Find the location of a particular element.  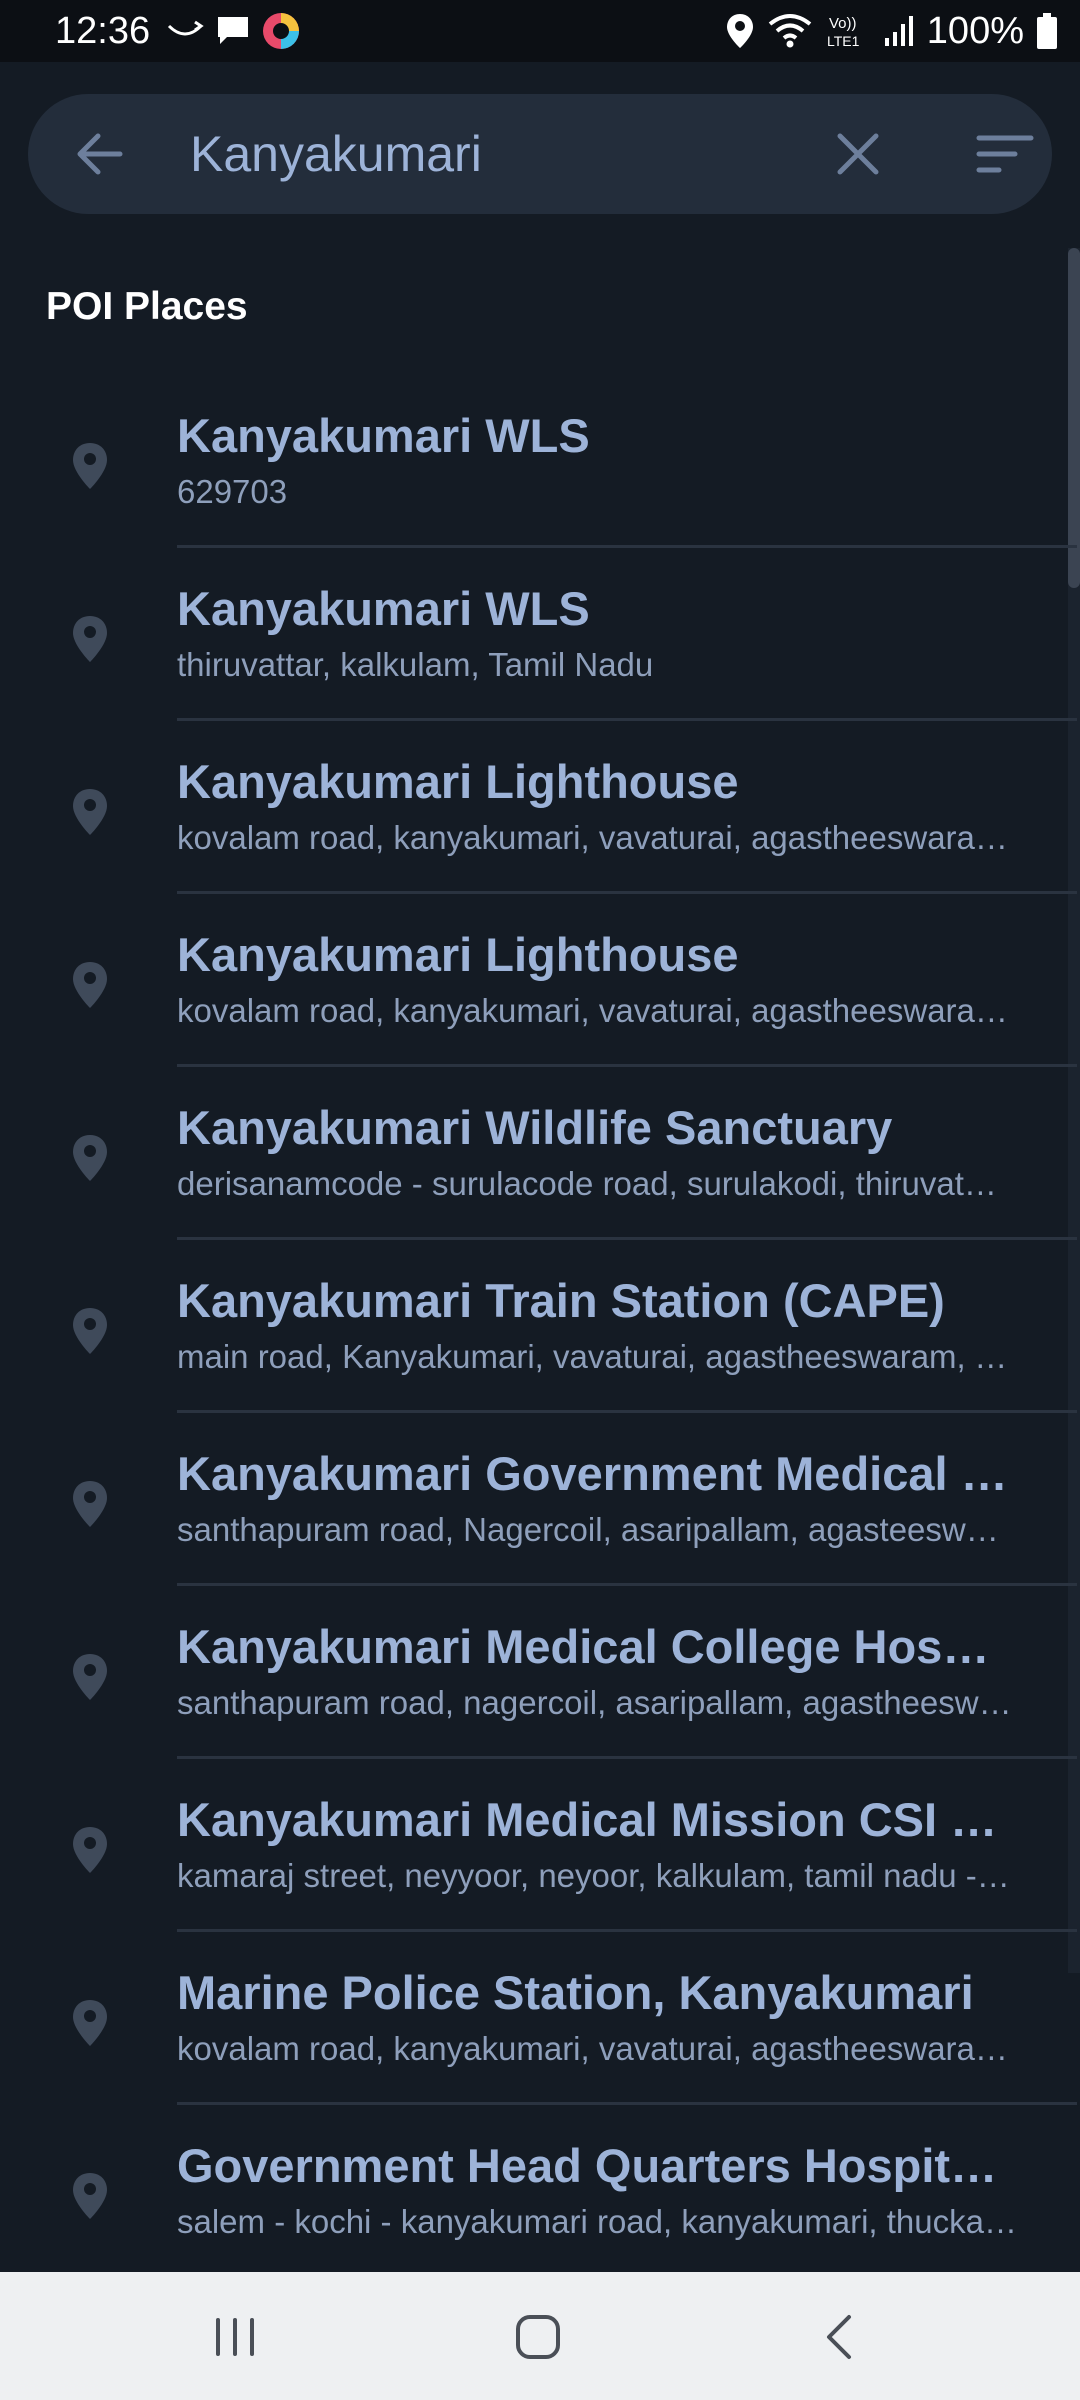

recent-apps-button is located at coordinates (235, 2337).